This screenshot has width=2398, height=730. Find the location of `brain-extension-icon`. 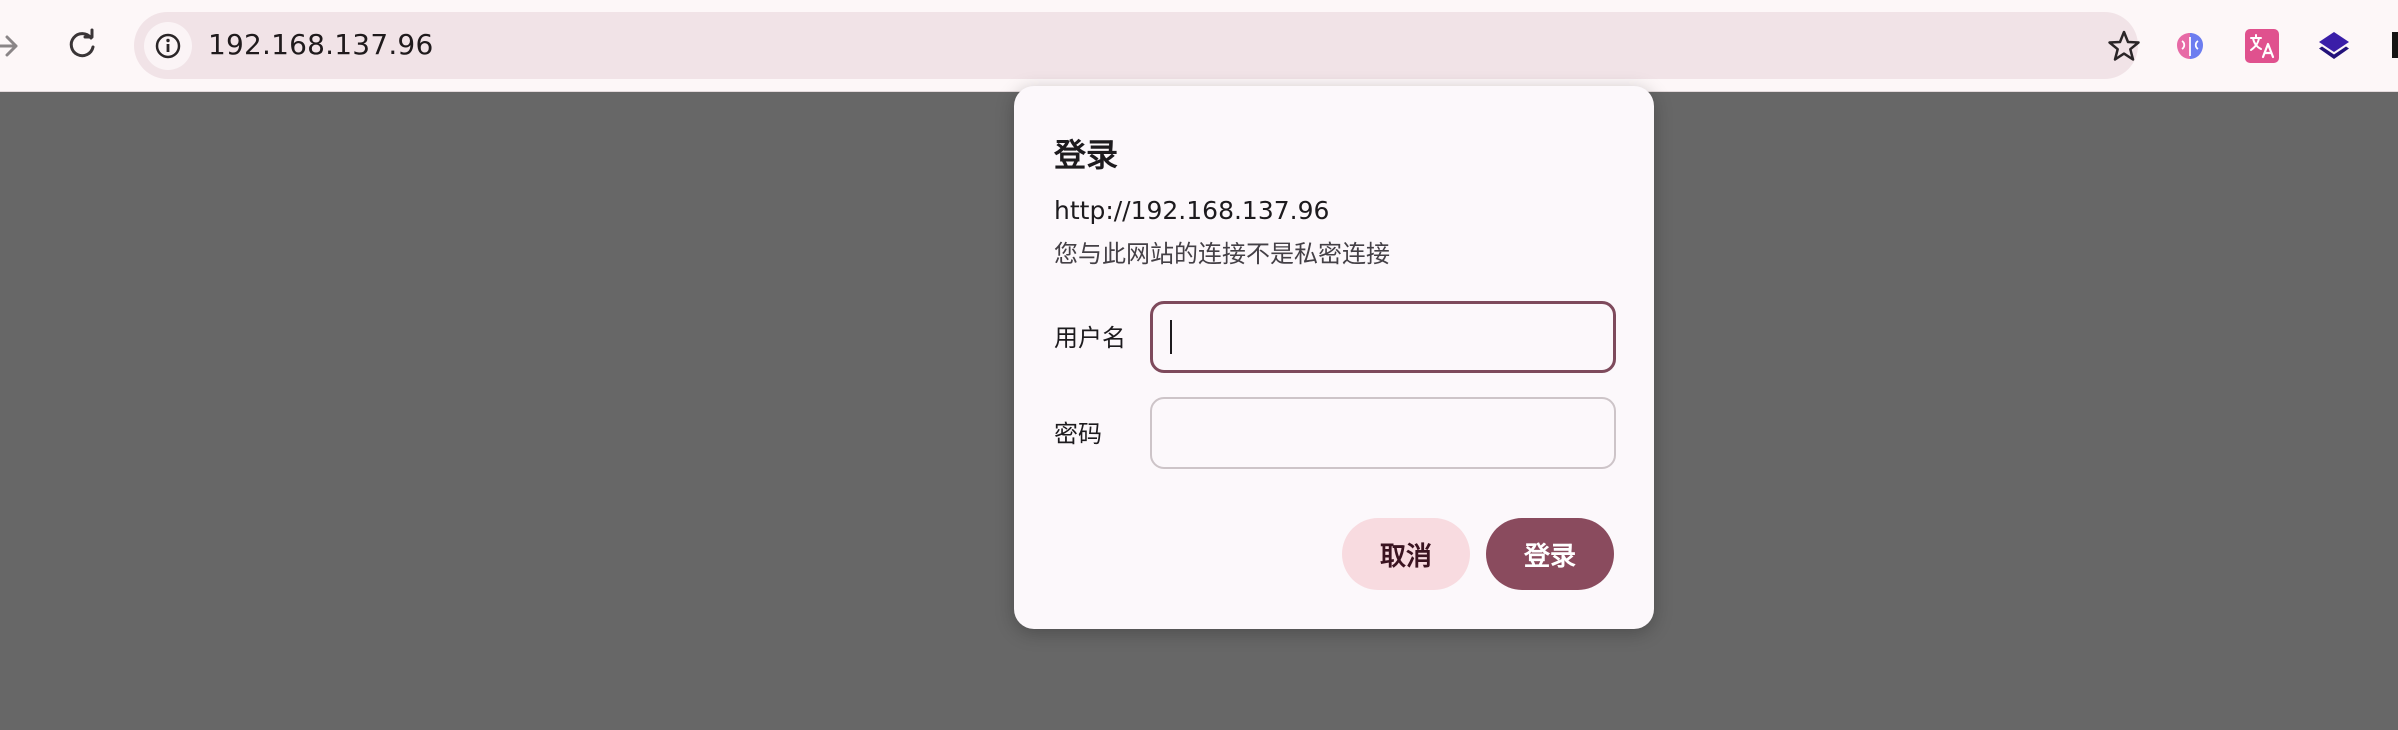

brain-extension-icon is located at coordinates (2190, 46).